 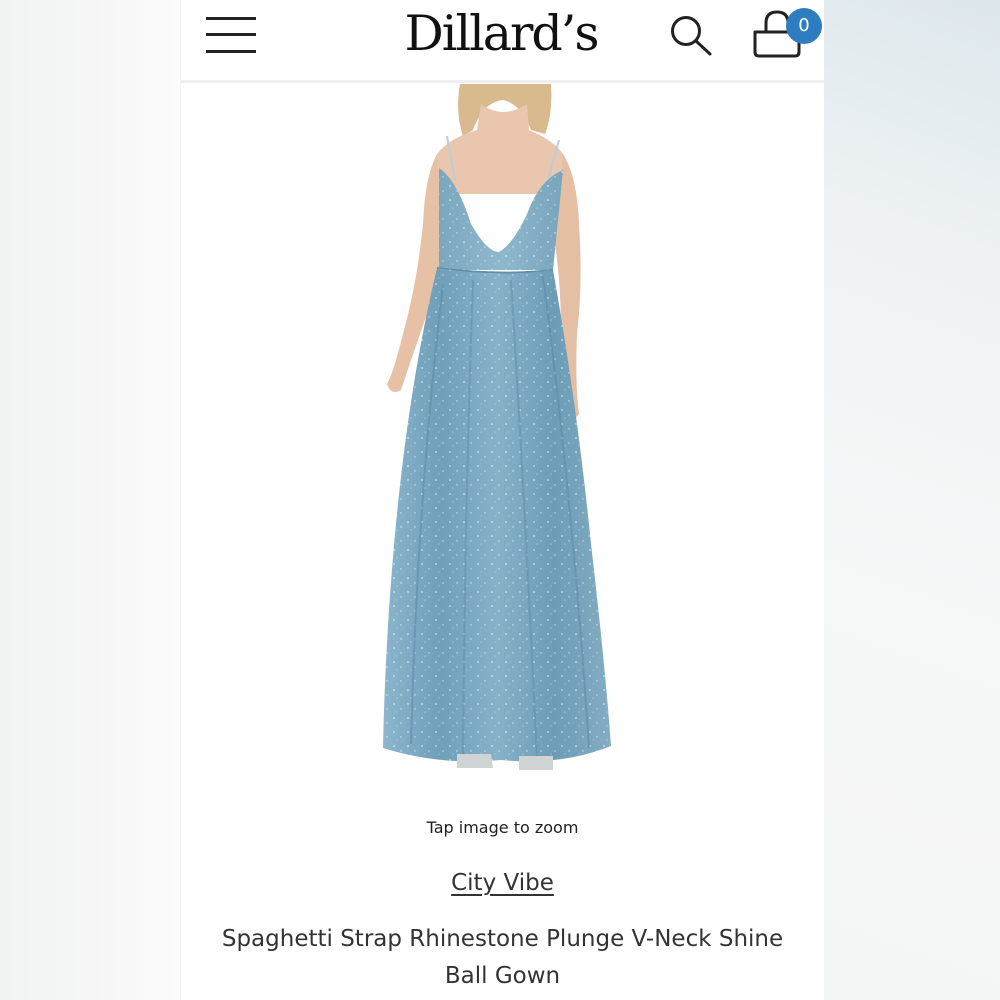 I want to click on brand-name: City Vibe, so click(x=502, y=883).